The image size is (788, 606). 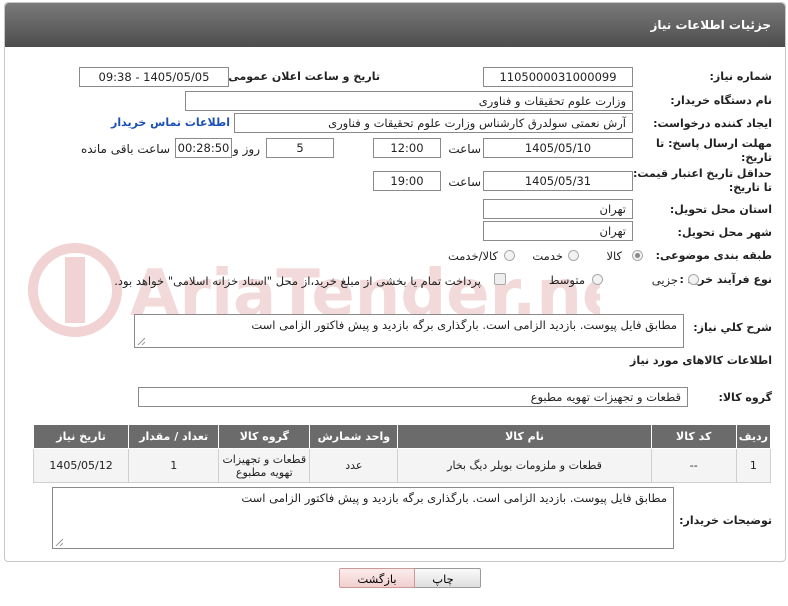 I want to click on buyer-notes-label: توضیحات خریدار:, so click(x=725, y=520).